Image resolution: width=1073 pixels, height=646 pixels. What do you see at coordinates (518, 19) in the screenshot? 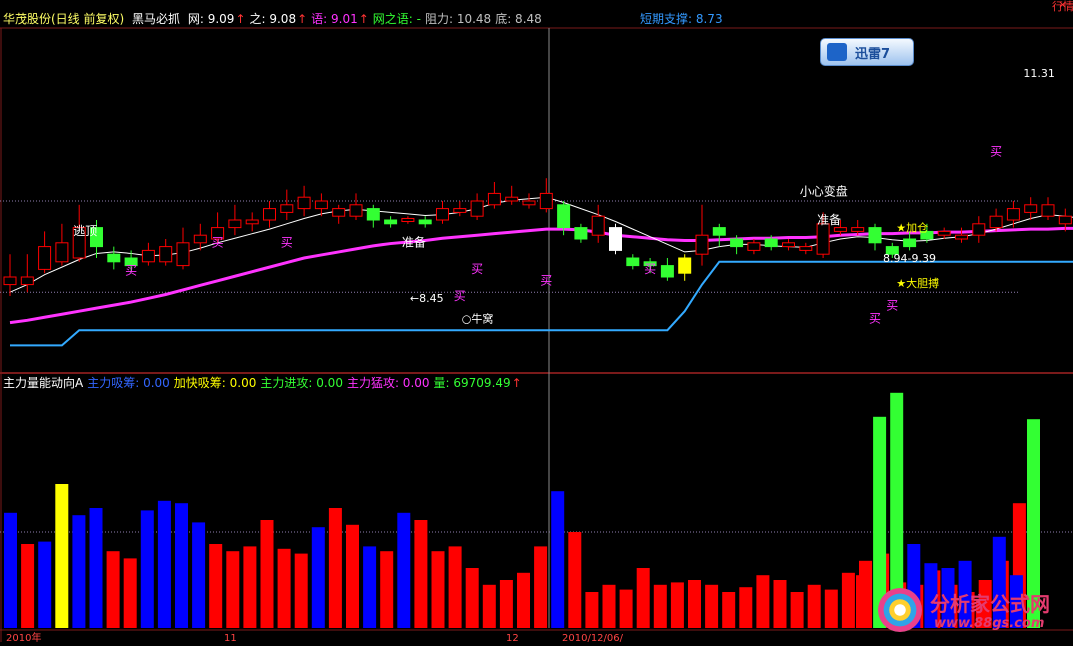
I see `indicator-5: 底: 8.48` at bounding box center [518, 19].